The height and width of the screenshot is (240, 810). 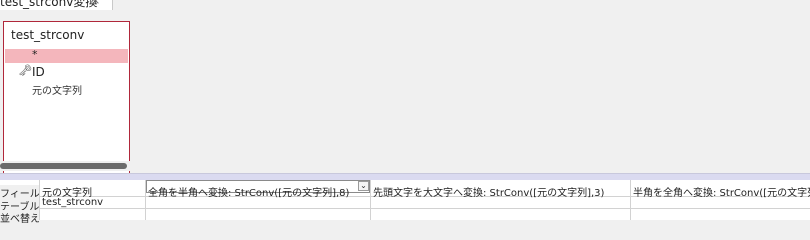 I want to click on grid-column-1: 元の文字列 test_strconv, so click(x=92, y=200).